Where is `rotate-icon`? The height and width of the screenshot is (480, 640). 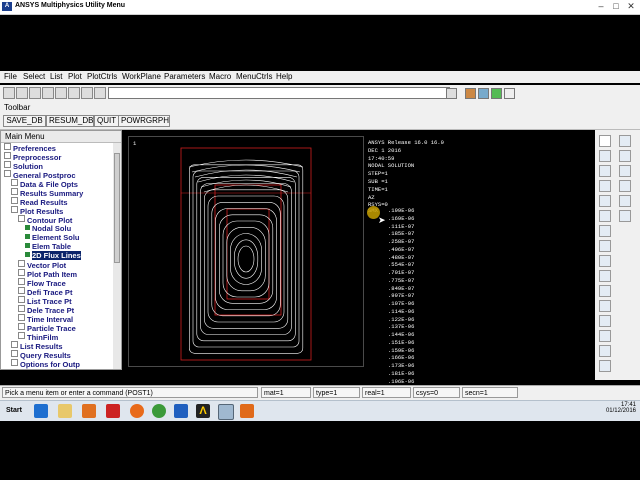
rotate-icon is located at coordinates (605, 231).